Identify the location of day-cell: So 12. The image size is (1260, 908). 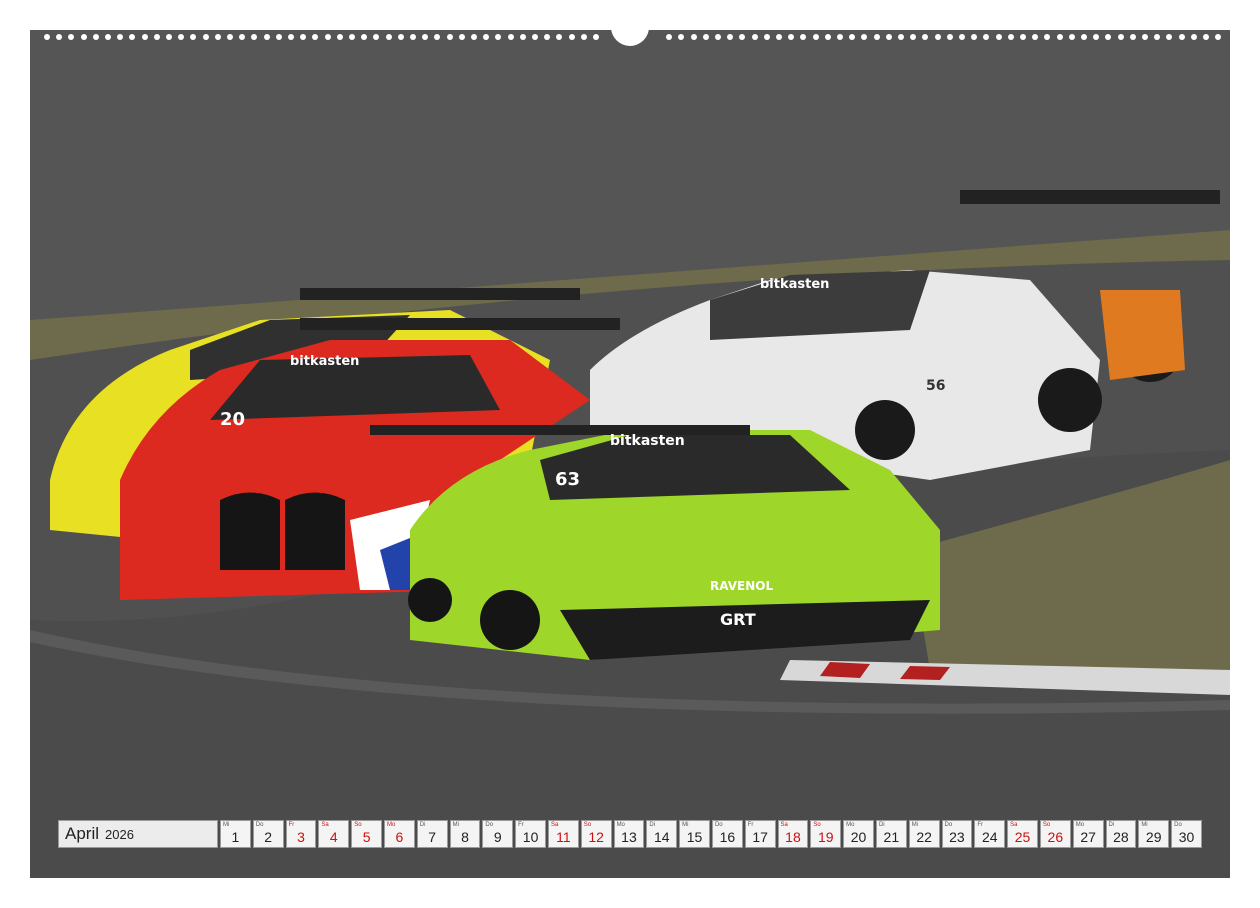
(596, 834).